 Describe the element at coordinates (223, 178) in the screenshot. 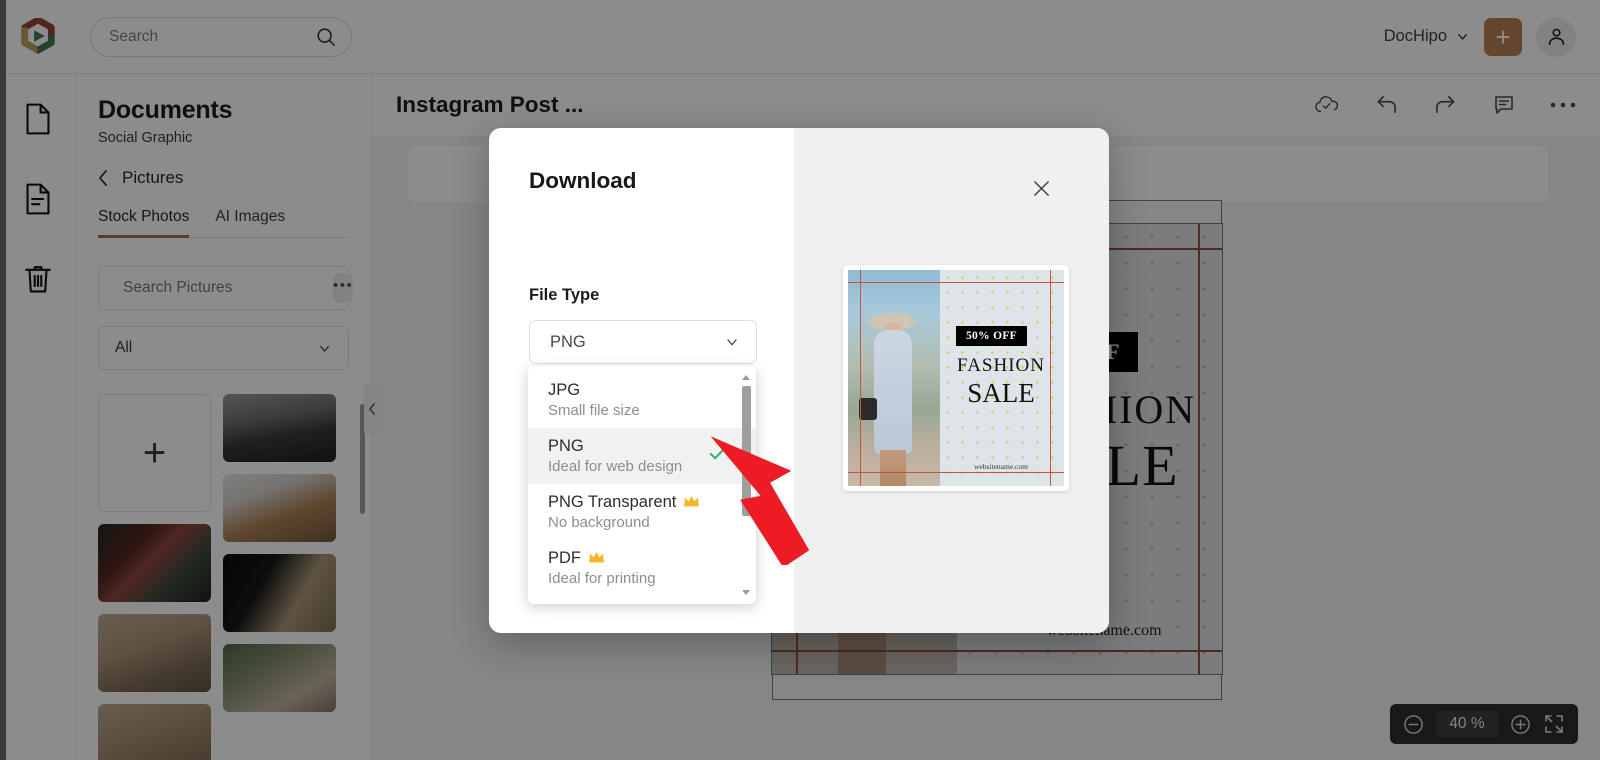

I see `back-to-pictures: Pictures` at that location.